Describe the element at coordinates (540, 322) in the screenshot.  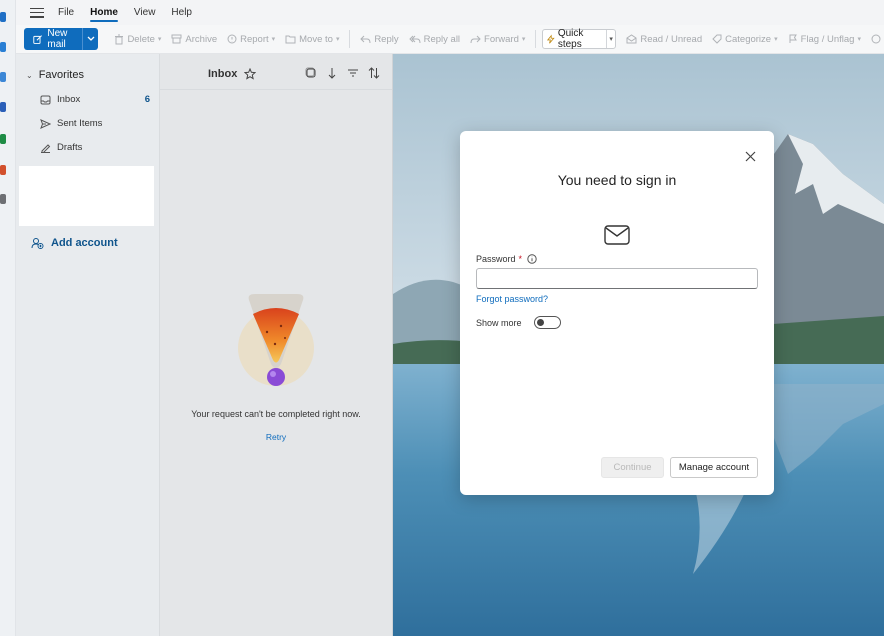
I see `toggle-knob` at that location.